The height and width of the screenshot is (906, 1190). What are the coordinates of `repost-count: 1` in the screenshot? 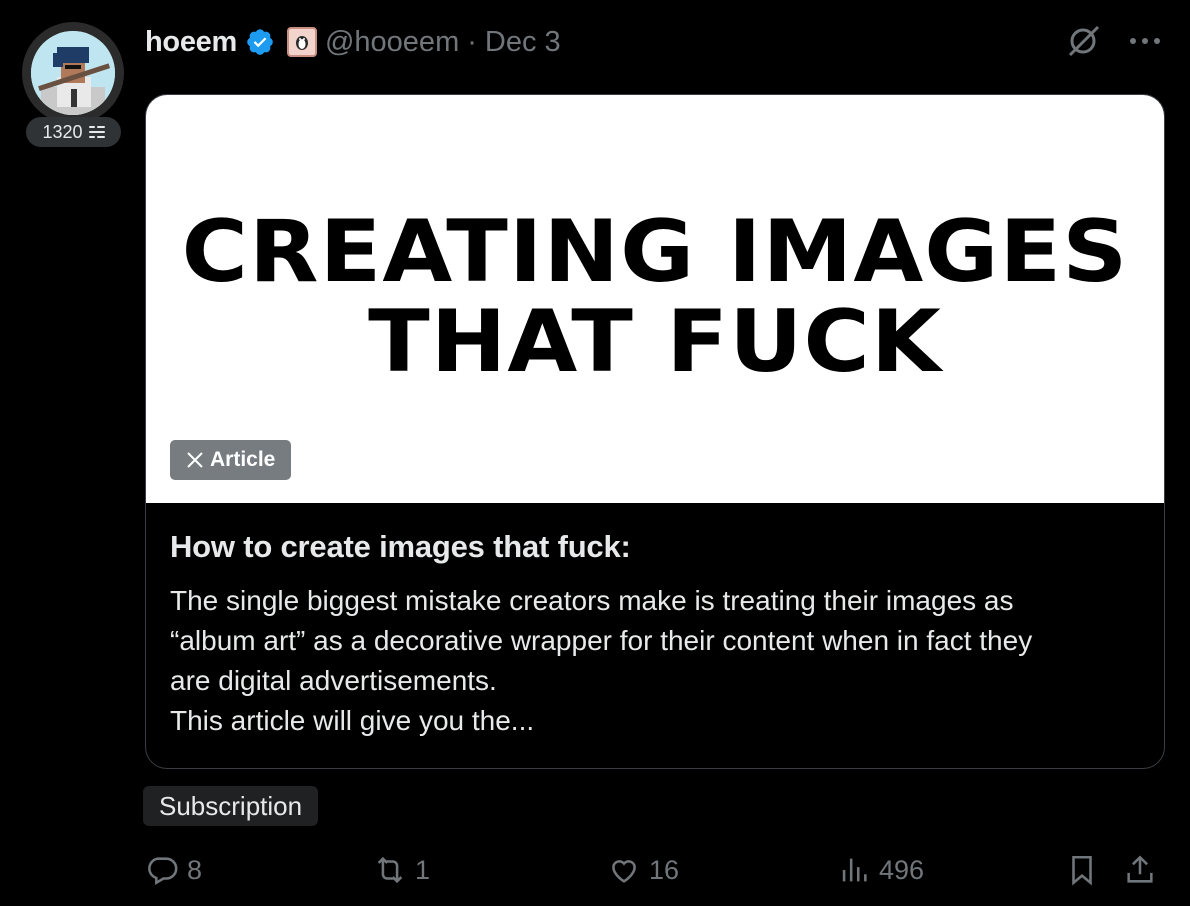 It's located at (423, 869).